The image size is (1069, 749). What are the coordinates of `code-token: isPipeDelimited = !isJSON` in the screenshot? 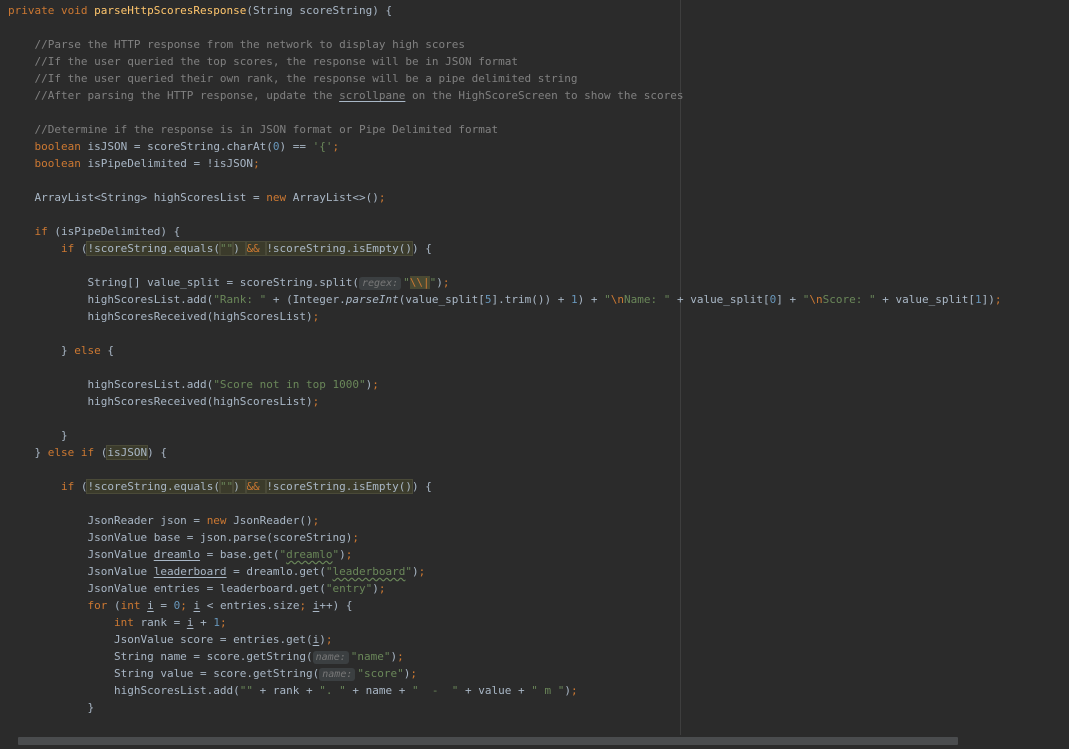 It's located at (170, 163).